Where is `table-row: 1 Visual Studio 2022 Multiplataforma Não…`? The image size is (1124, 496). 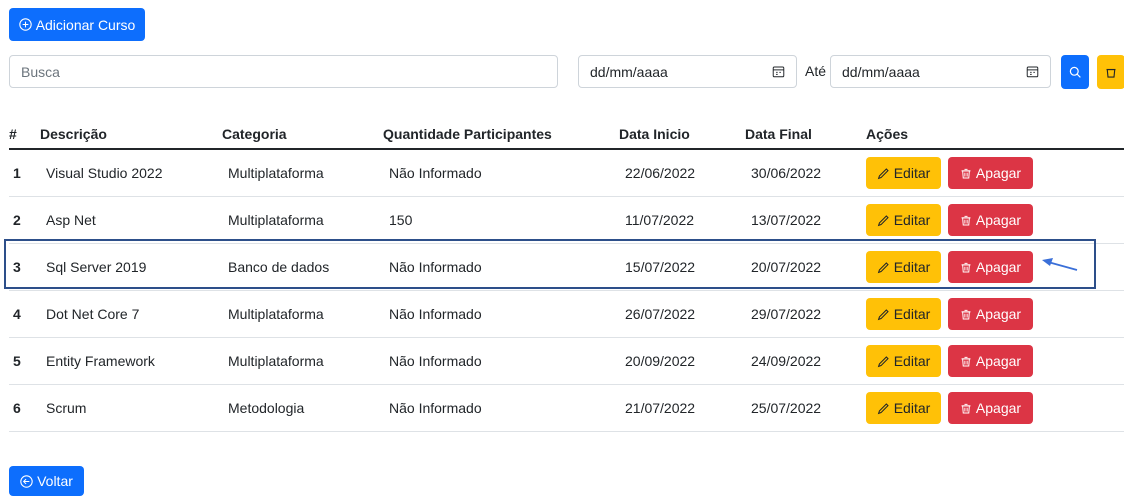
table-row: 1 Visual Studio 2022 Multiplataforma Não… is located at coordinates (566, 173).